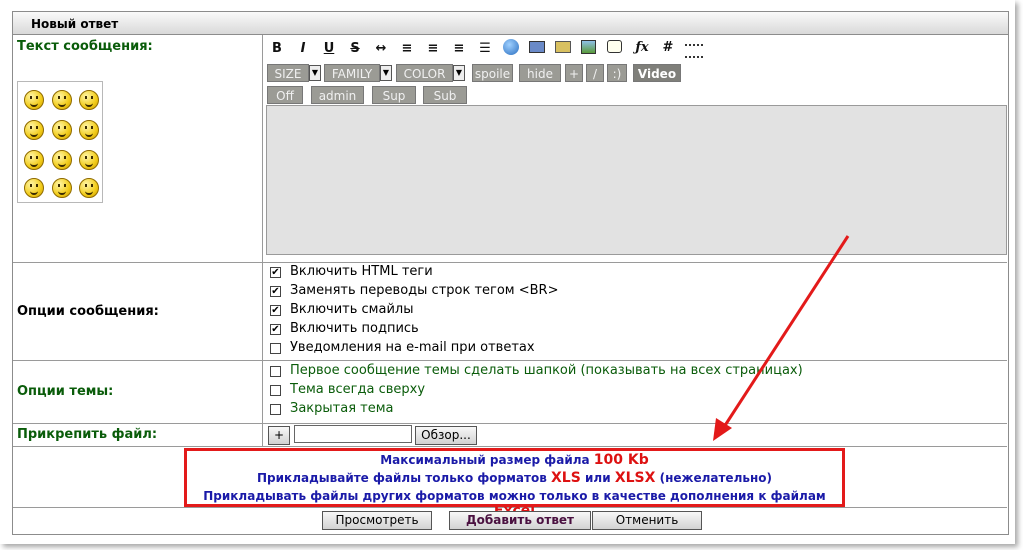 This screenshot has width=1023, height=550. Describe the element at coordinates (781, 338) in the screenshot. I see `annotation-arrow-icon` at that location.